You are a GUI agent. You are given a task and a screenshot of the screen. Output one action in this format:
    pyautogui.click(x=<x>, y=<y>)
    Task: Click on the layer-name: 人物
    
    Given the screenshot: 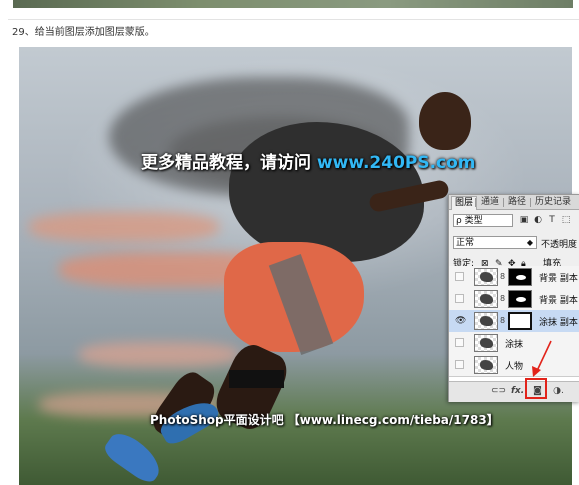 What is the action you would take?
    pyautogui.click(x=514, y=367)
    